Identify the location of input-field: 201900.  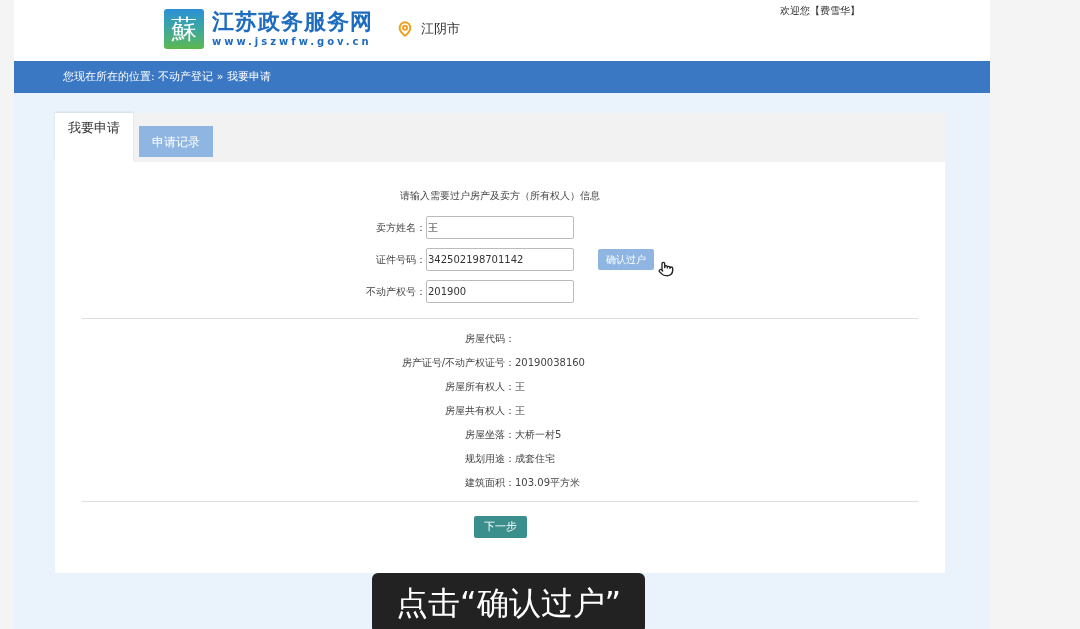
(500, 291).